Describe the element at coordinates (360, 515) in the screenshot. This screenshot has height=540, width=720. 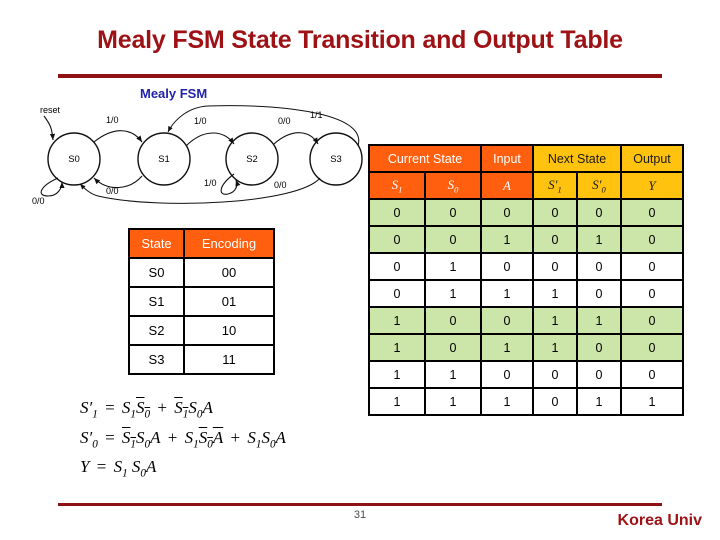
I see `page-number: 31` at that location.